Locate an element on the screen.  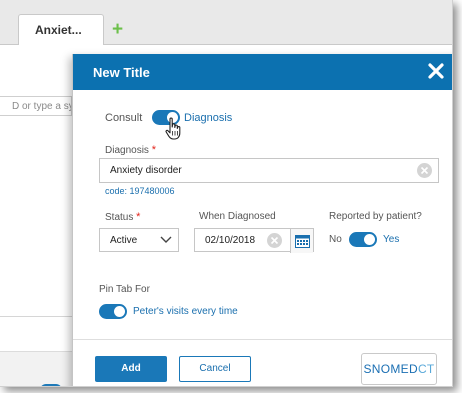
close-icon is located at coordinates (436, 71).